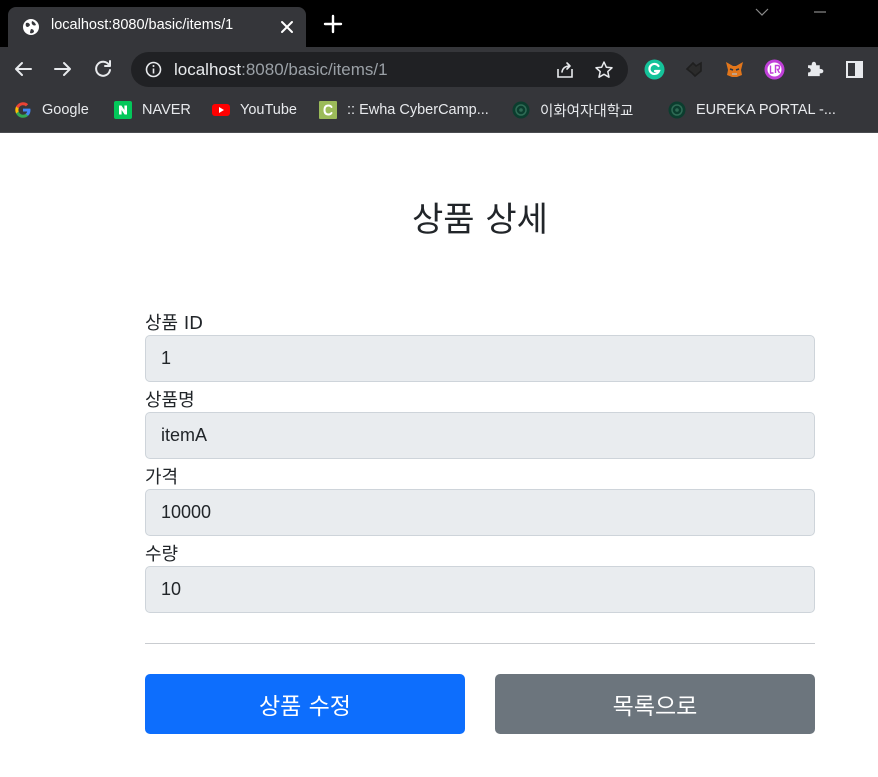 This screenshot has width=878, height=777. Describe the element at coordinates (655, 704) in the screenshot. I see `back-to-list-button: 목록으로` at that location.